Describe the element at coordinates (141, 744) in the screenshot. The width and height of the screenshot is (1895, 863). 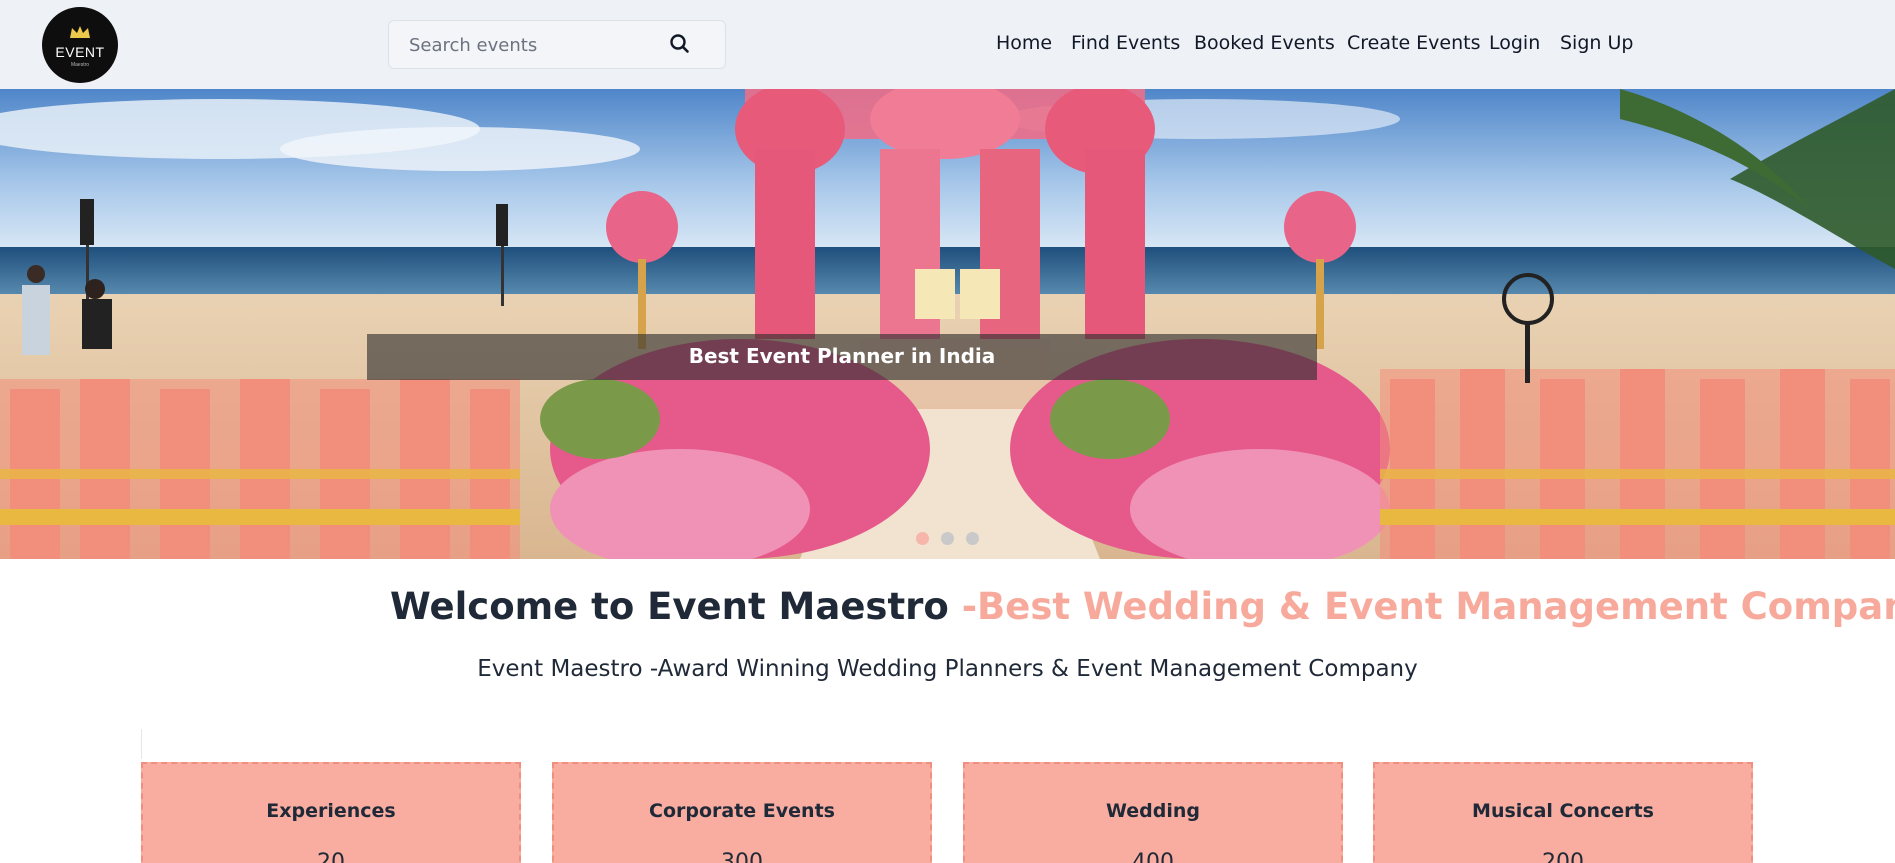
I see `divider` at that location.